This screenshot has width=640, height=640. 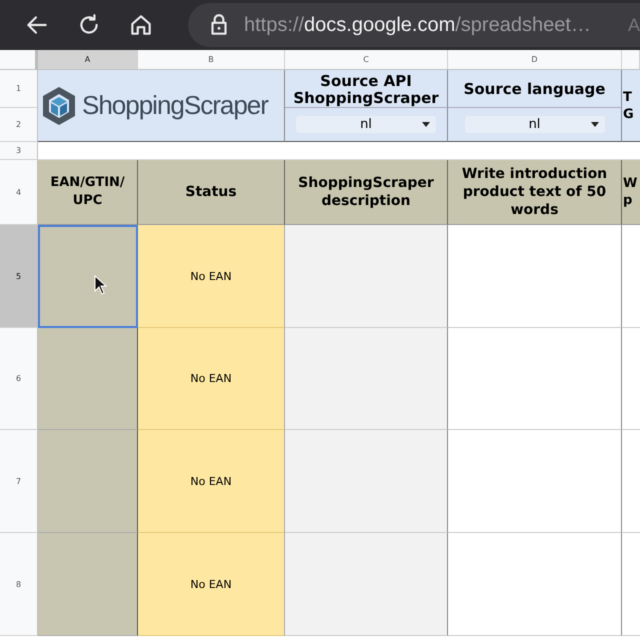 I want to click on toolbar-text: A, so click(x=634, y=25).